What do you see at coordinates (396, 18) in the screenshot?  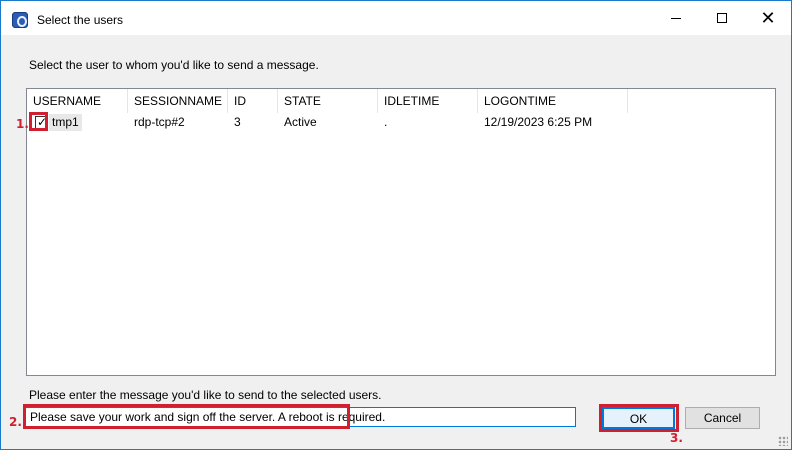 I see `title-bar: Select the users ✕` at bounding box center [396, 18].